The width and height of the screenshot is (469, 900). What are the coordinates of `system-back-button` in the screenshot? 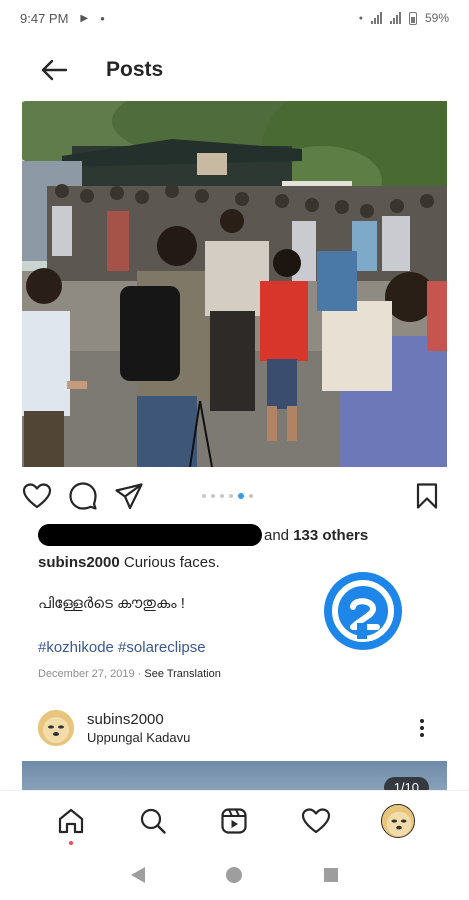 It's located at (138, 875).